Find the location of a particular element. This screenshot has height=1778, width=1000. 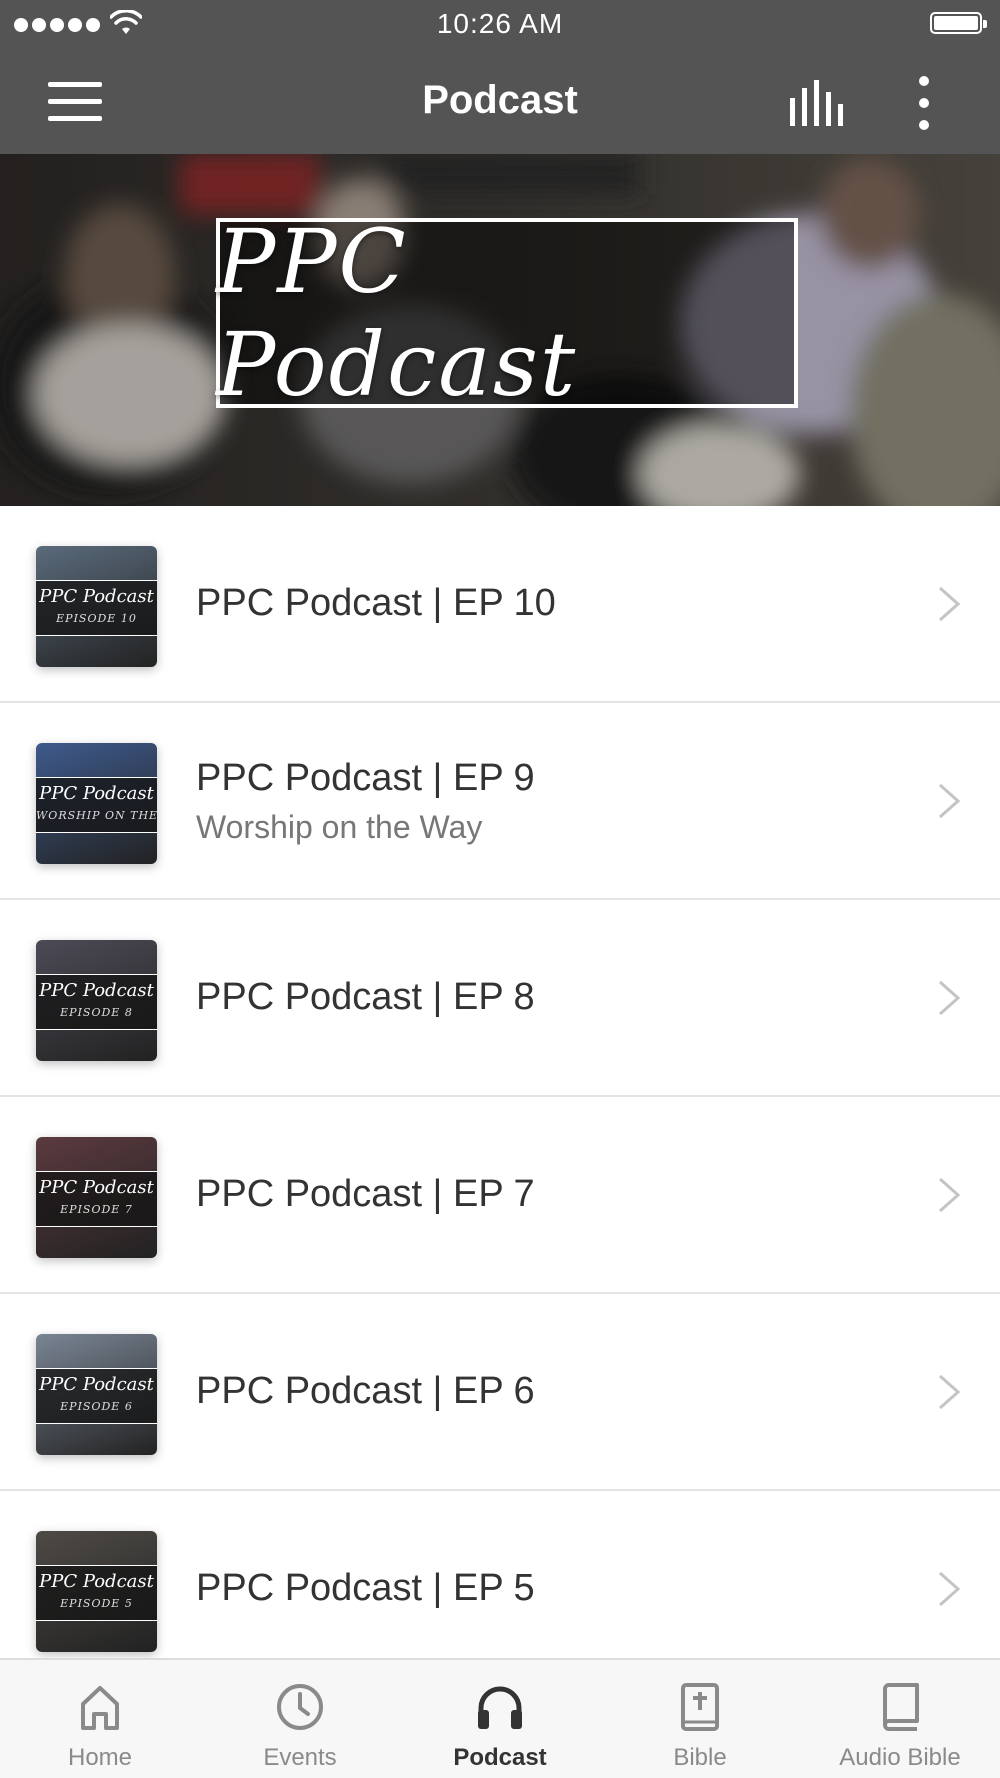

episode-thumbnail: PPC Podcast EPISODE 7 is located at coordinates (96, 1197).